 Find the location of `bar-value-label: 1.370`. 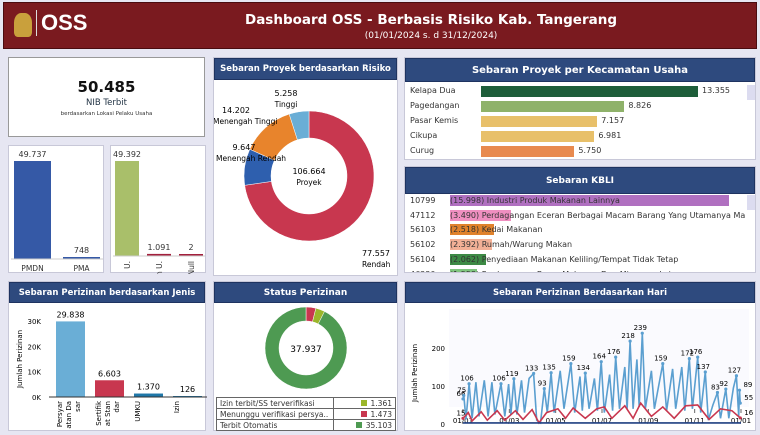

bar-value-label: 1.370 is located at coordinates (148, 387).